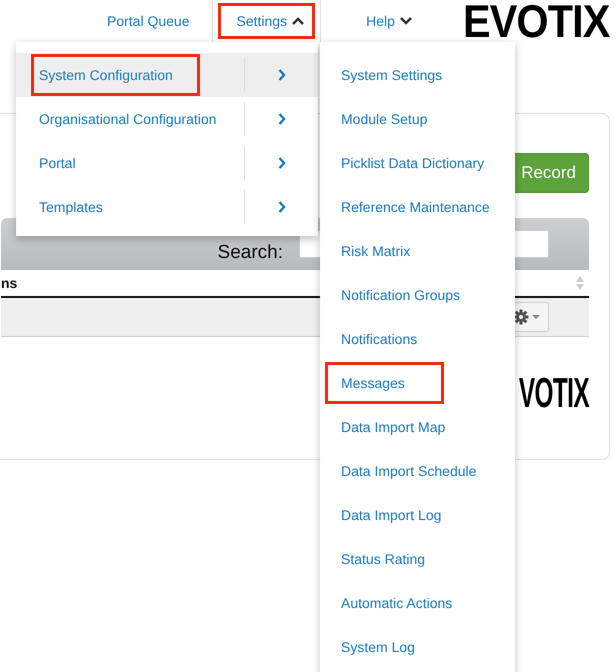  What do you see at coordinates (553, 393) in the screenshot?
I see `logo: VOTIX` at bounding box center [553, 393].